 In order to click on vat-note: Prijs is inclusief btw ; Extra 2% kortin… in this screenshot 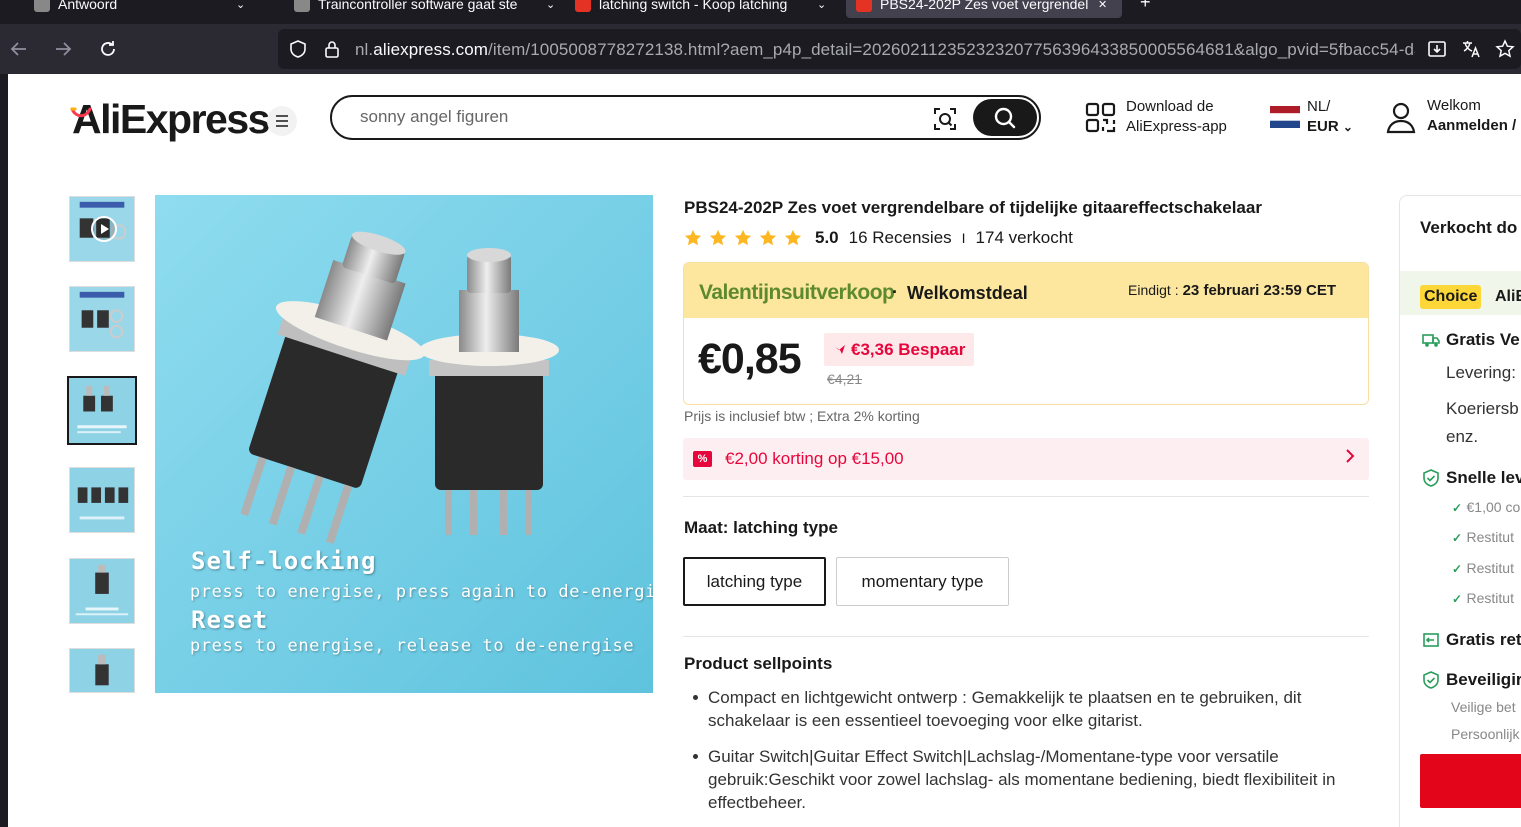, I will do `click(802, 416)`.